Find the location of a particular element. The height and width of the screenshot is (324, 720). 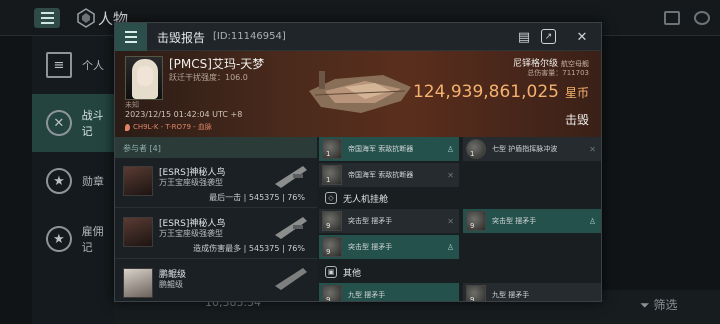

kill-timestamp: 2023/12/15 01:42:04 UTC +8 is located at coordinates (184, 114).